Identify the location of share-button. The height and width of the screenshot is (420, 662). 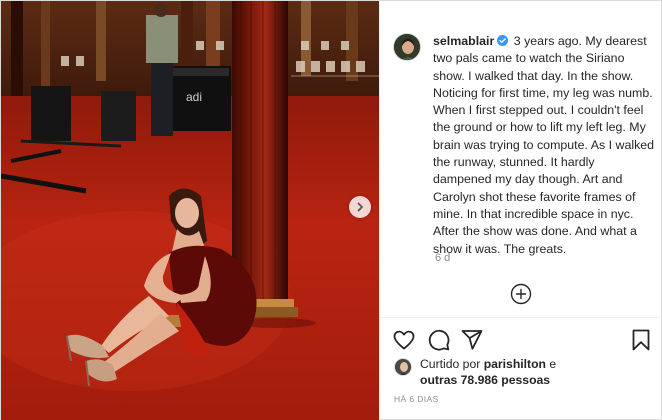
(472, 340).